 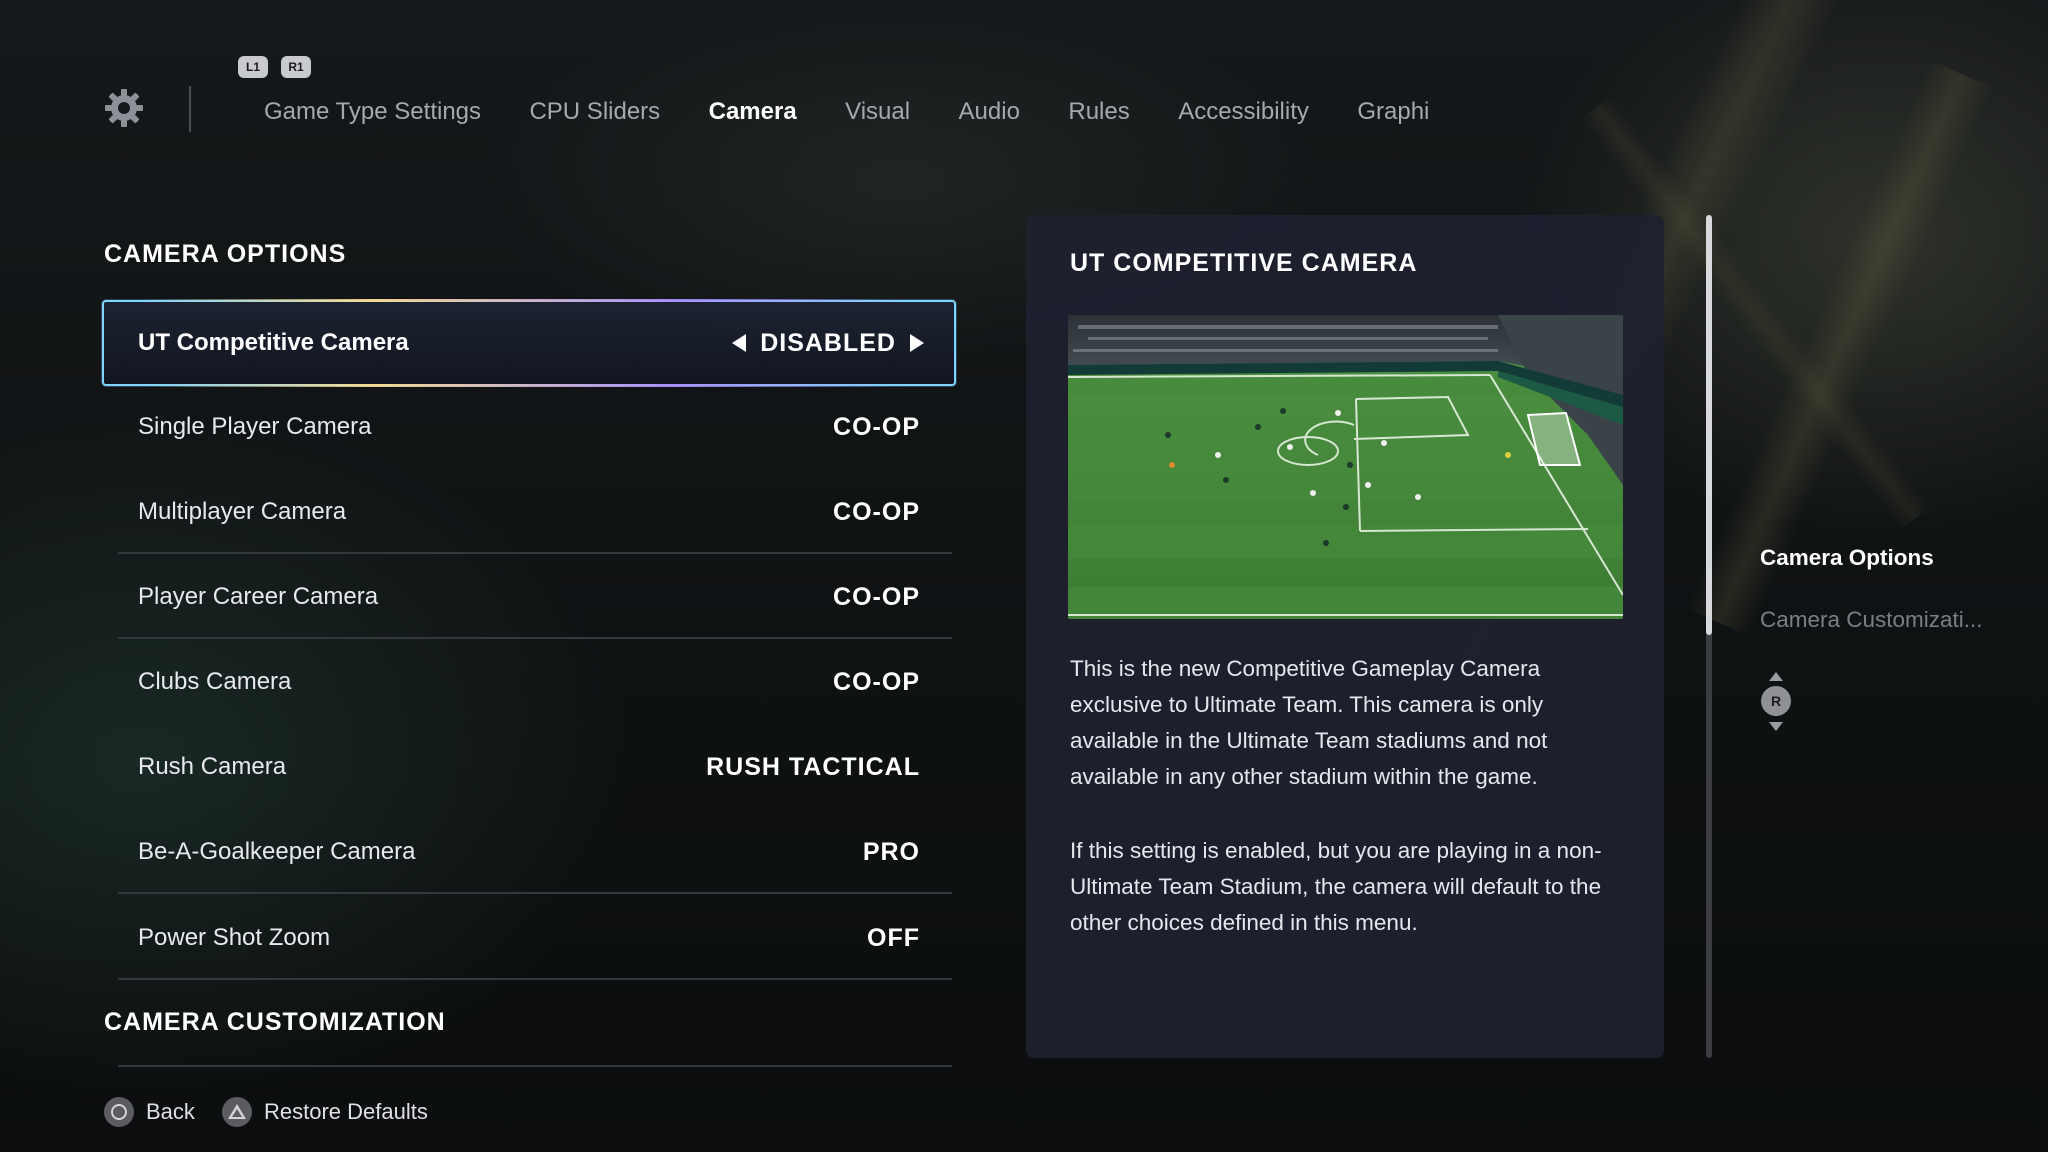 I want to click on scrollbar-track, so click(x=1709, y=636).